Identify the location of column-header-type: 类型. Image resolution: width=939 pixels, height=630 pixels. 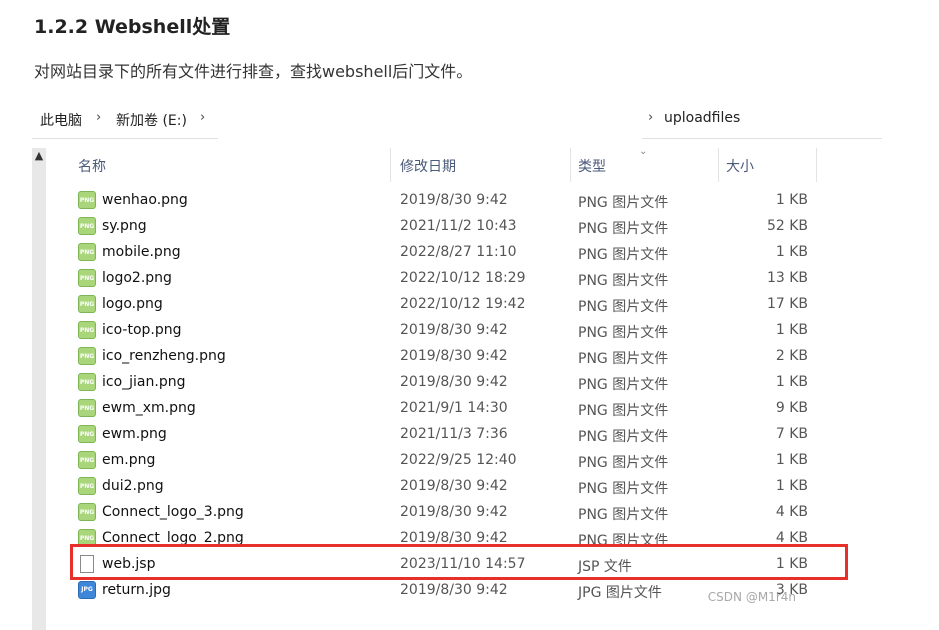
(592, 166).